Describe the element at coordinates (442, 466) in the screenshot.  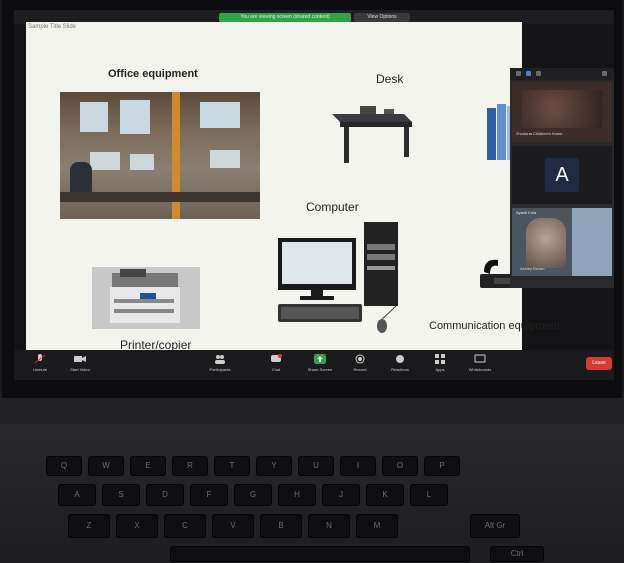
I see `key-p: P` at that location.